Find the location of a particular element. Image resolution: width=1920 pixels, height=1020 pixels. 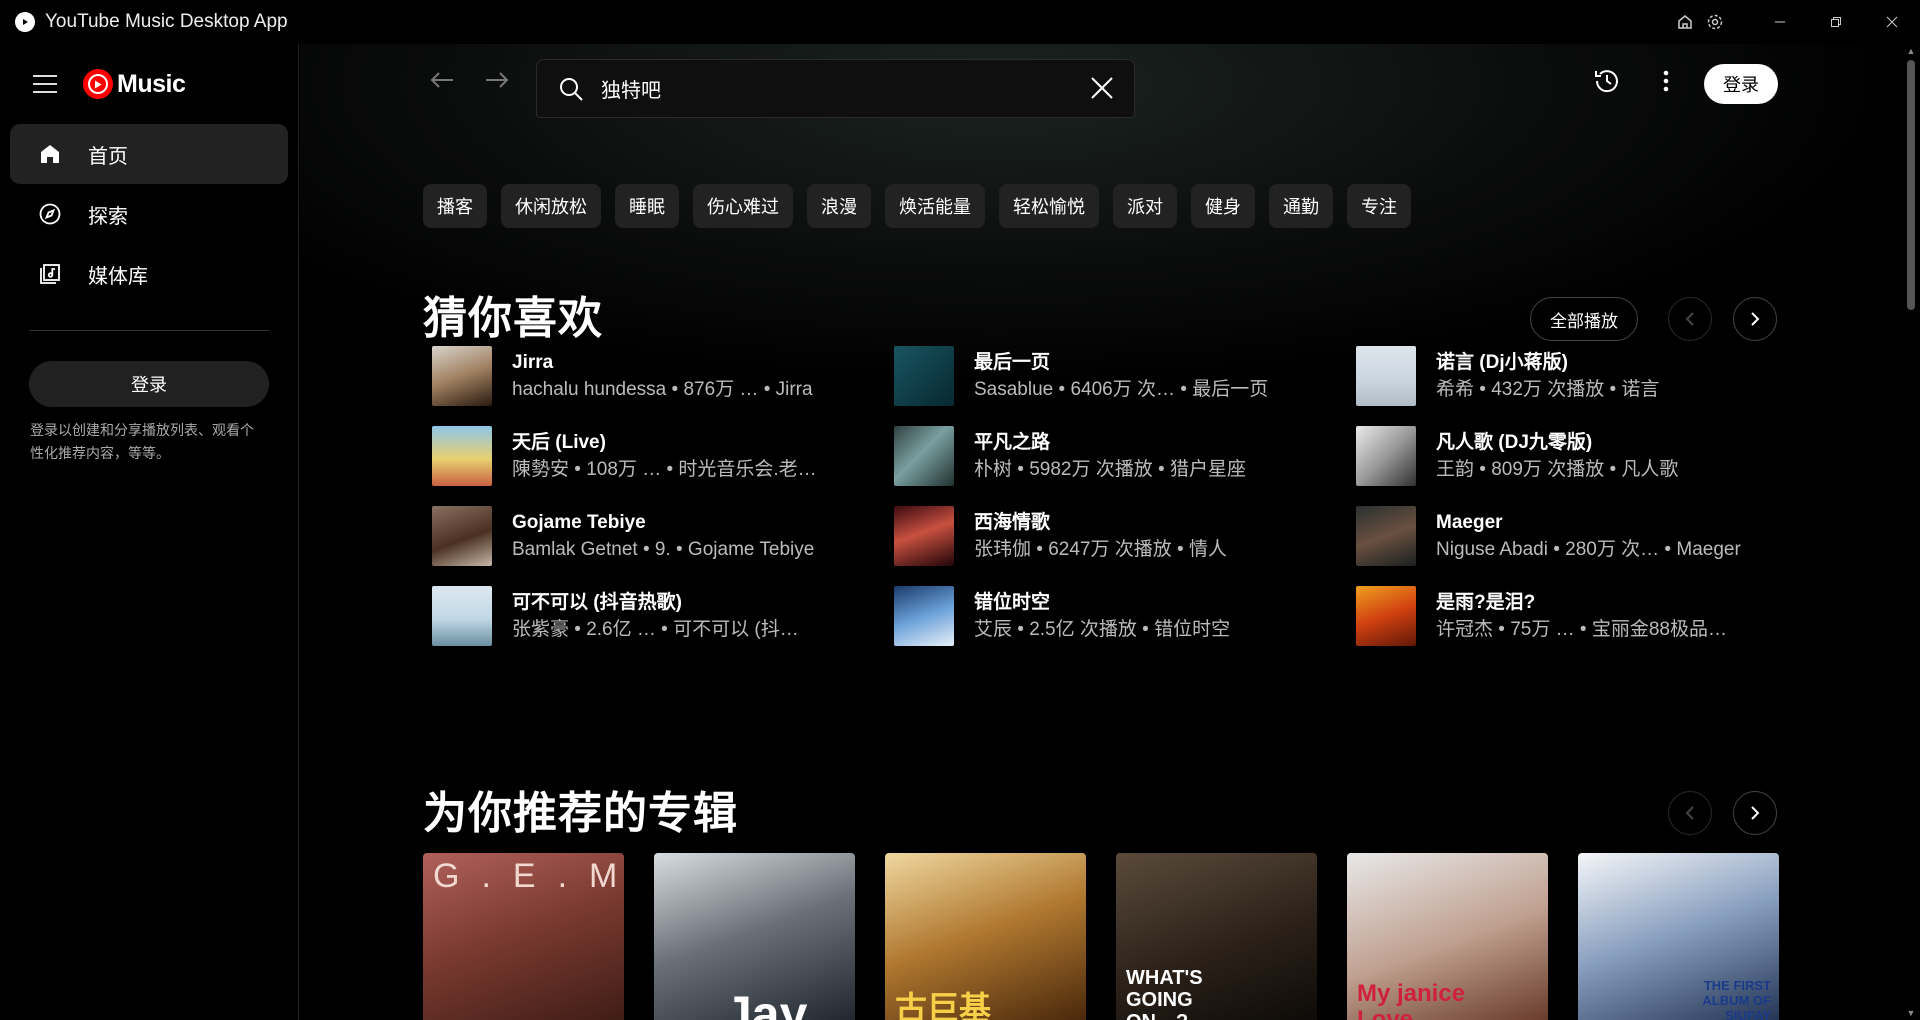

song-title: 可不可以 (抖音热歌) is located at coordinates (677, 602).